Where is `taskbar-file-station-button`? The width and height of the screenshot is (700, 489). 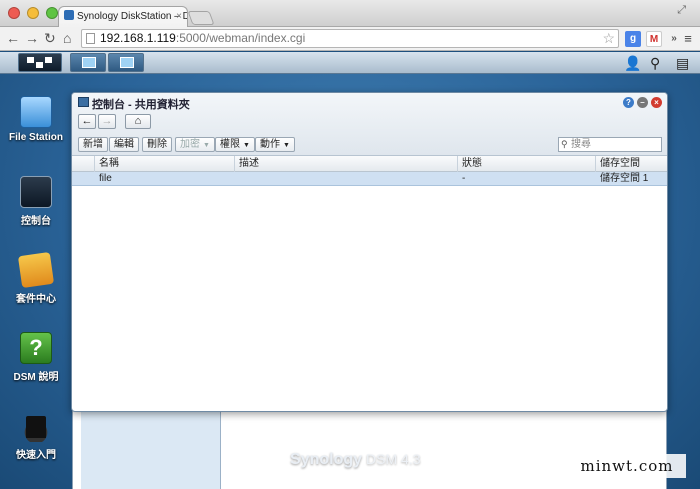
taskbar-file-station-button is located at coordinates (88, 62).